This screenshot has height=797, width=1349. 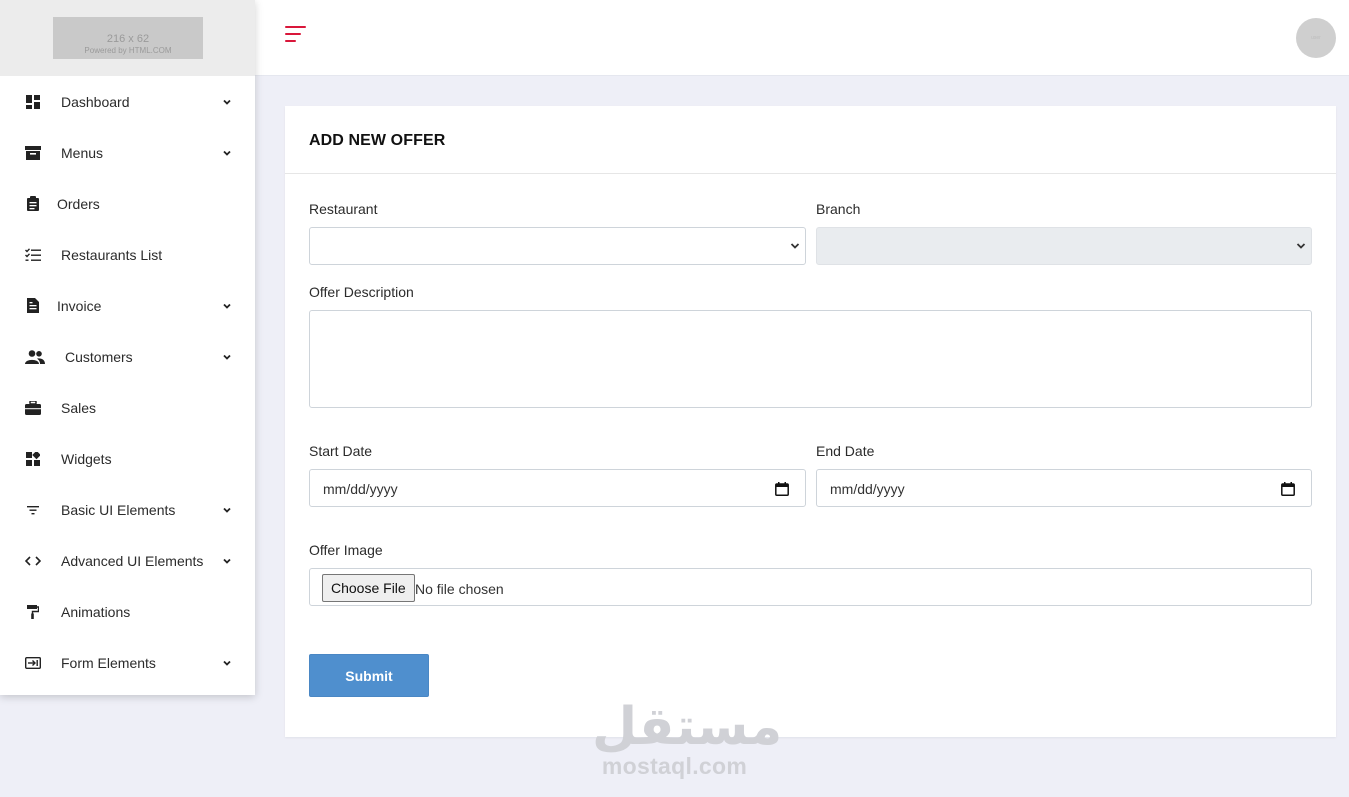 I want to click on choose-file-button: Choose File, so click(x=368, y=588).